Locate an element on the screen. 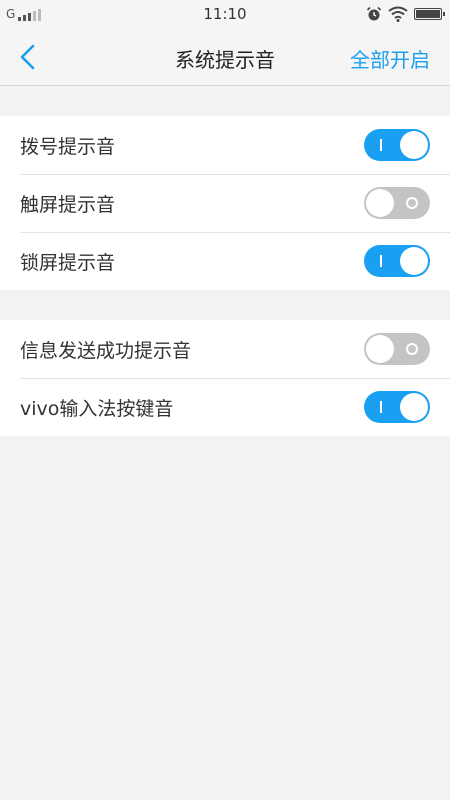  setting-row-dial-sound: 拨号提示音 is located at coordinates (225, 145).